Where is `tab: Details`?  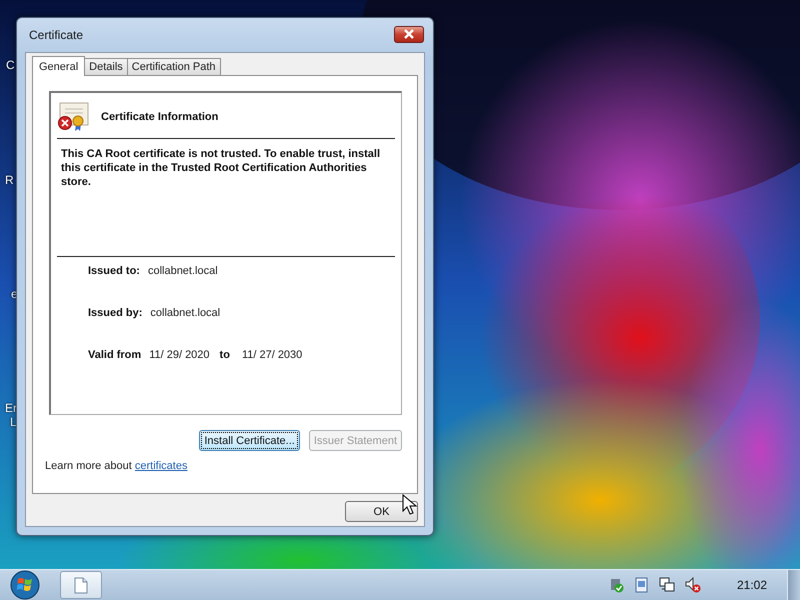
tab: Details is located at coordinates (106, 66).